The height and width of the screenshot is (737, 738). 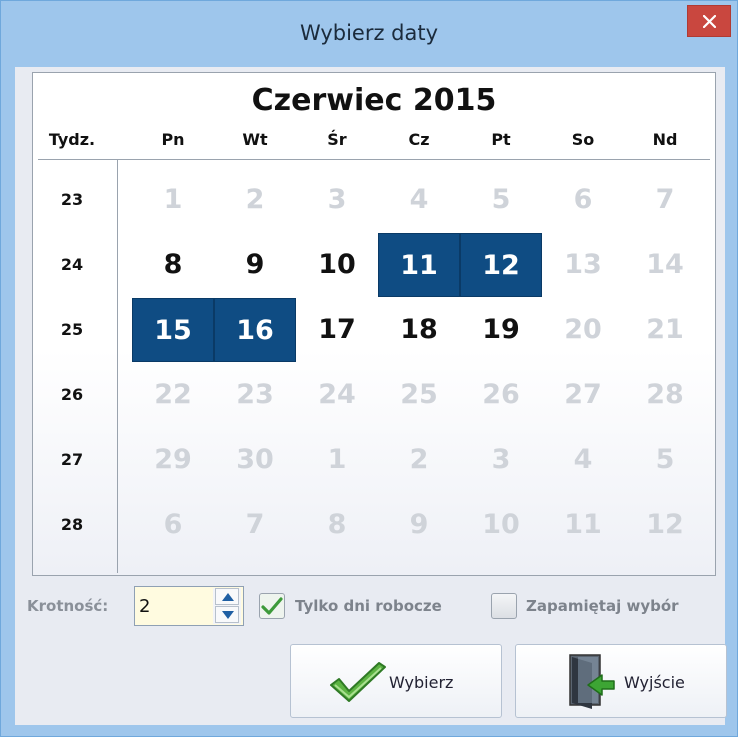 I want to click on header-divider, so click(x=374, y=159).